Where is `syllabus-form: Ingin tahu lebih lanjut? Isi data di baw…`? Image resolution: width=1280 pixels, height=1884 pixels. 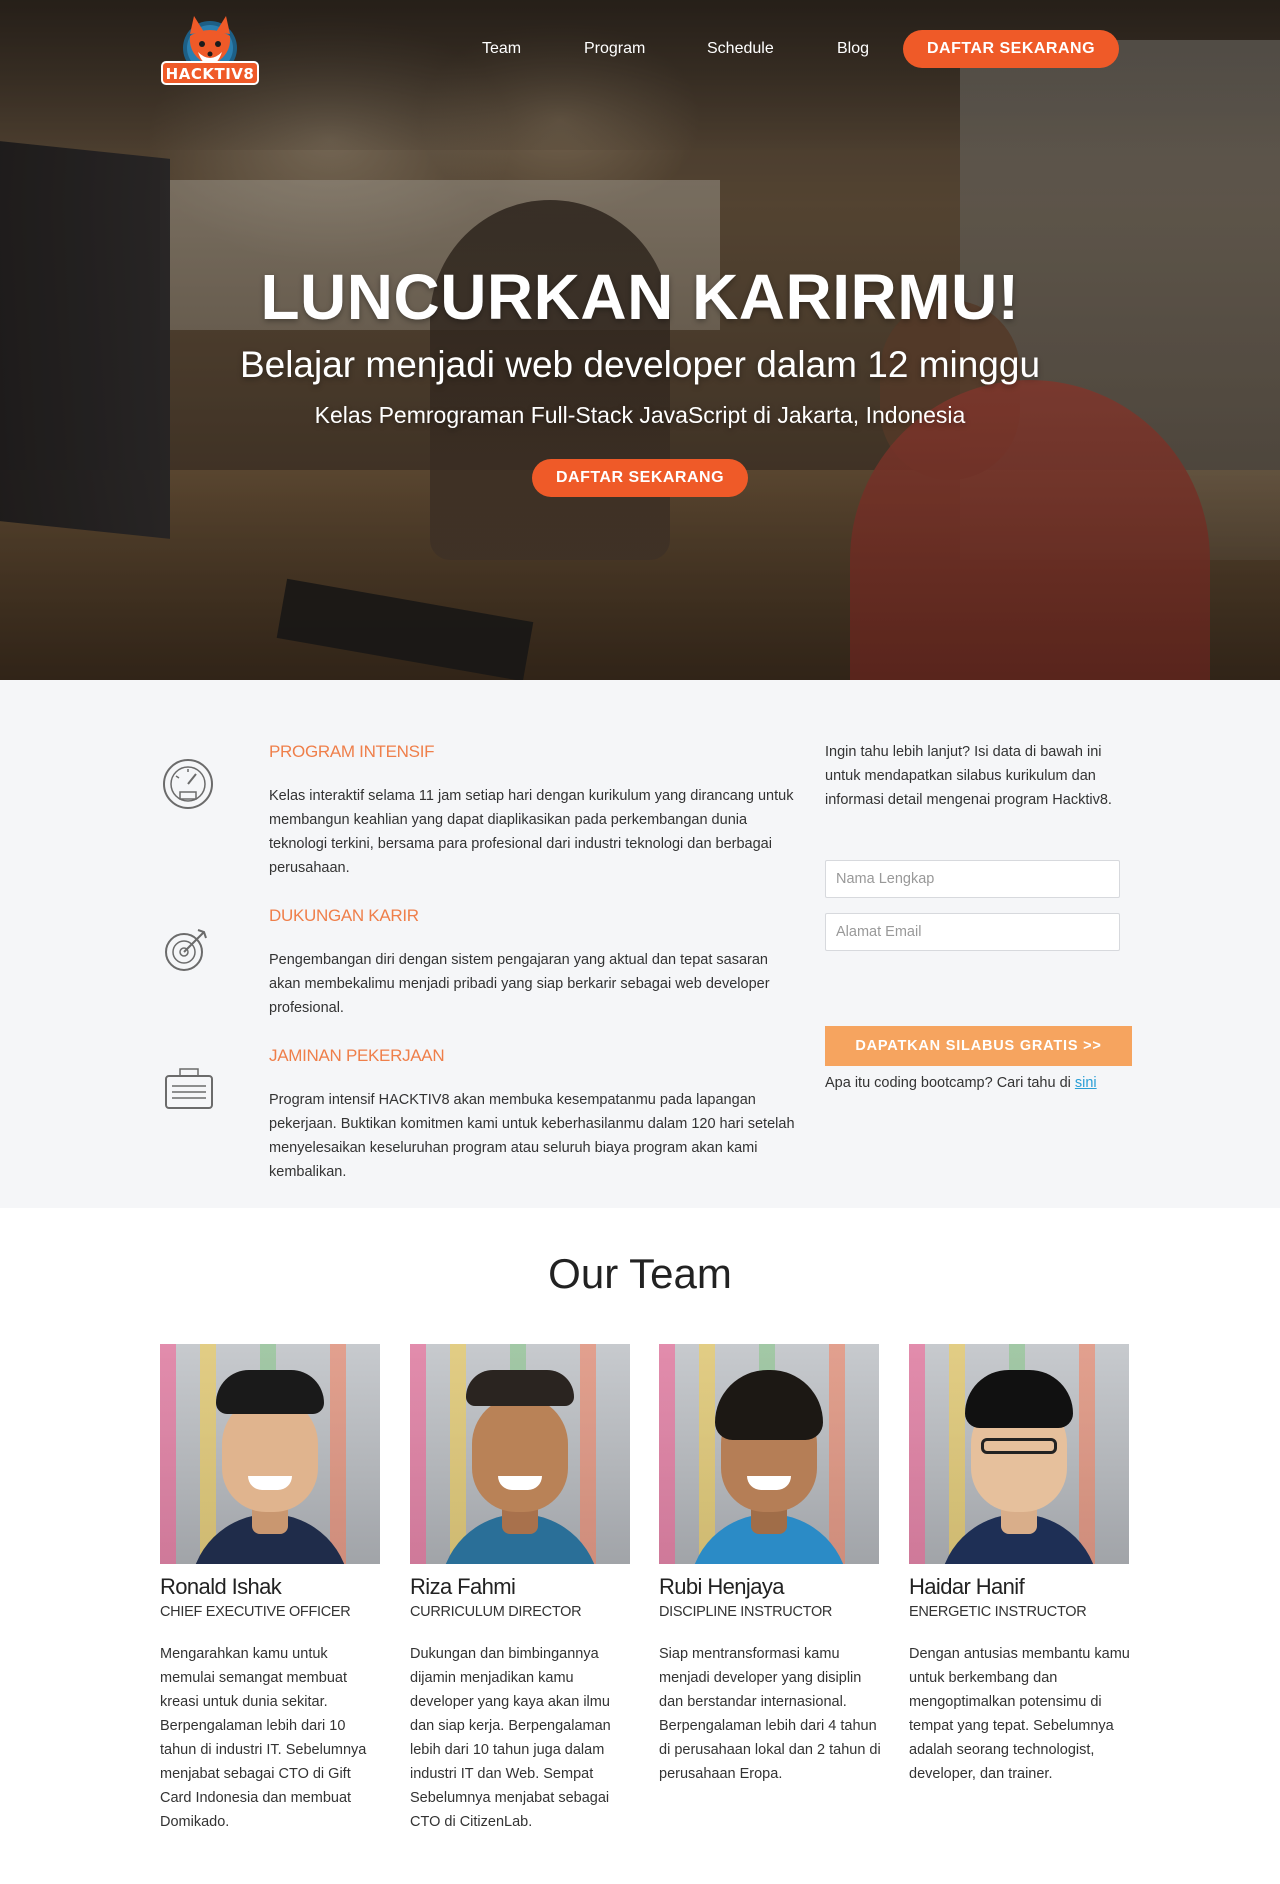
syllabus-form: Ingin tahu lebih lanjut? Isi data di baw… is located at coordinates (978, 915).